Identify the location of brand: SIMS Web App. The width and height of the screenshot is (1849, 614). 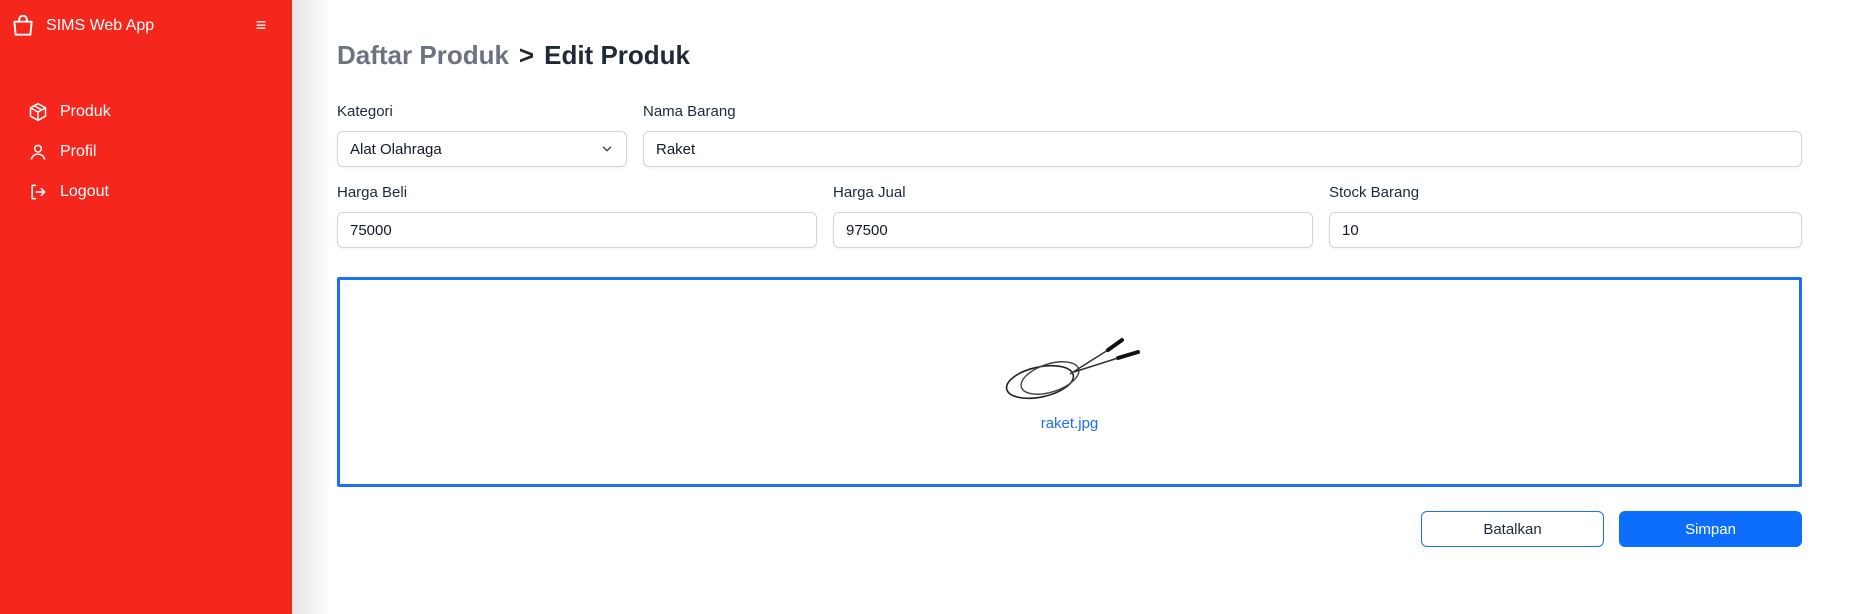
(82, 26).